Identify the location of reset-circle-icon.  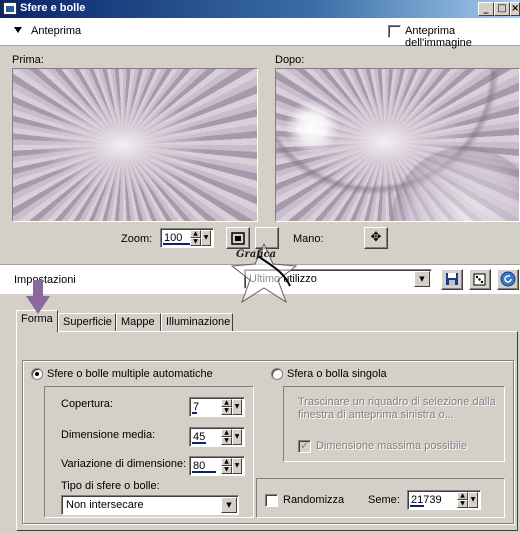
(508, 279).